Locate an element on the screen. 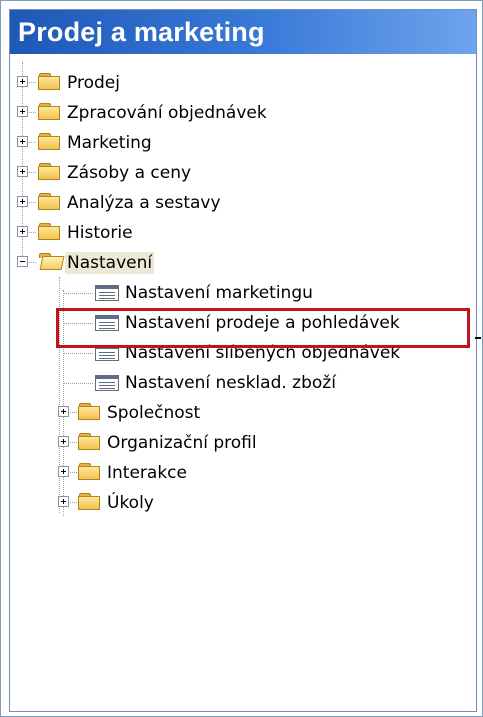 This screenshot has width=483, height=717. tree-item-label: Interakce is located at coordinates (147, 473).